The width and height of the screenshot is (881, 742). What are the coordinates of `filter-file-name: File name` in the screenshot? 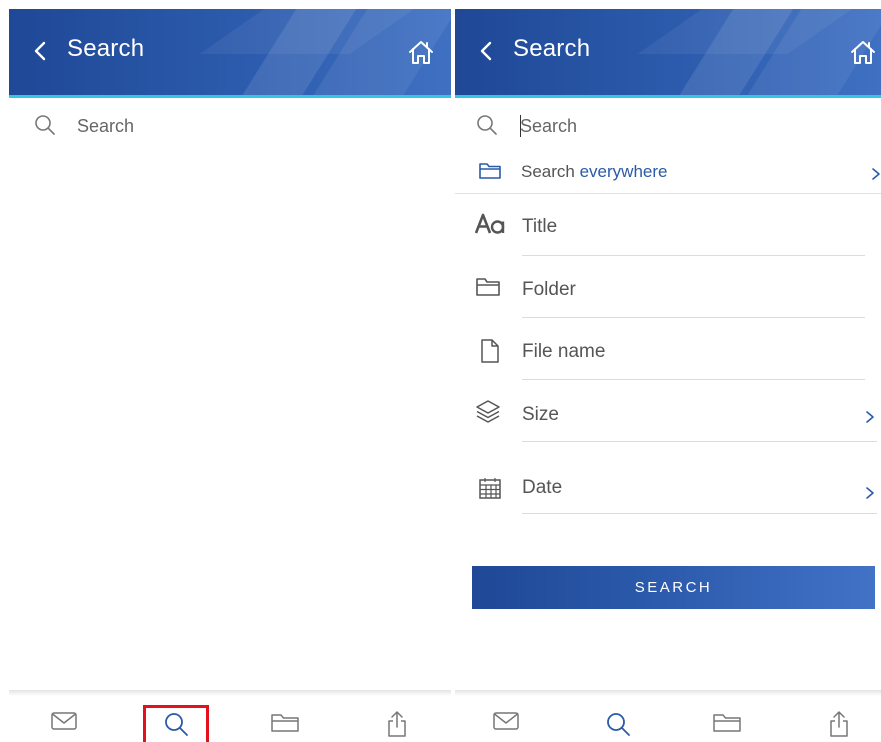 It's located at (668, 349).